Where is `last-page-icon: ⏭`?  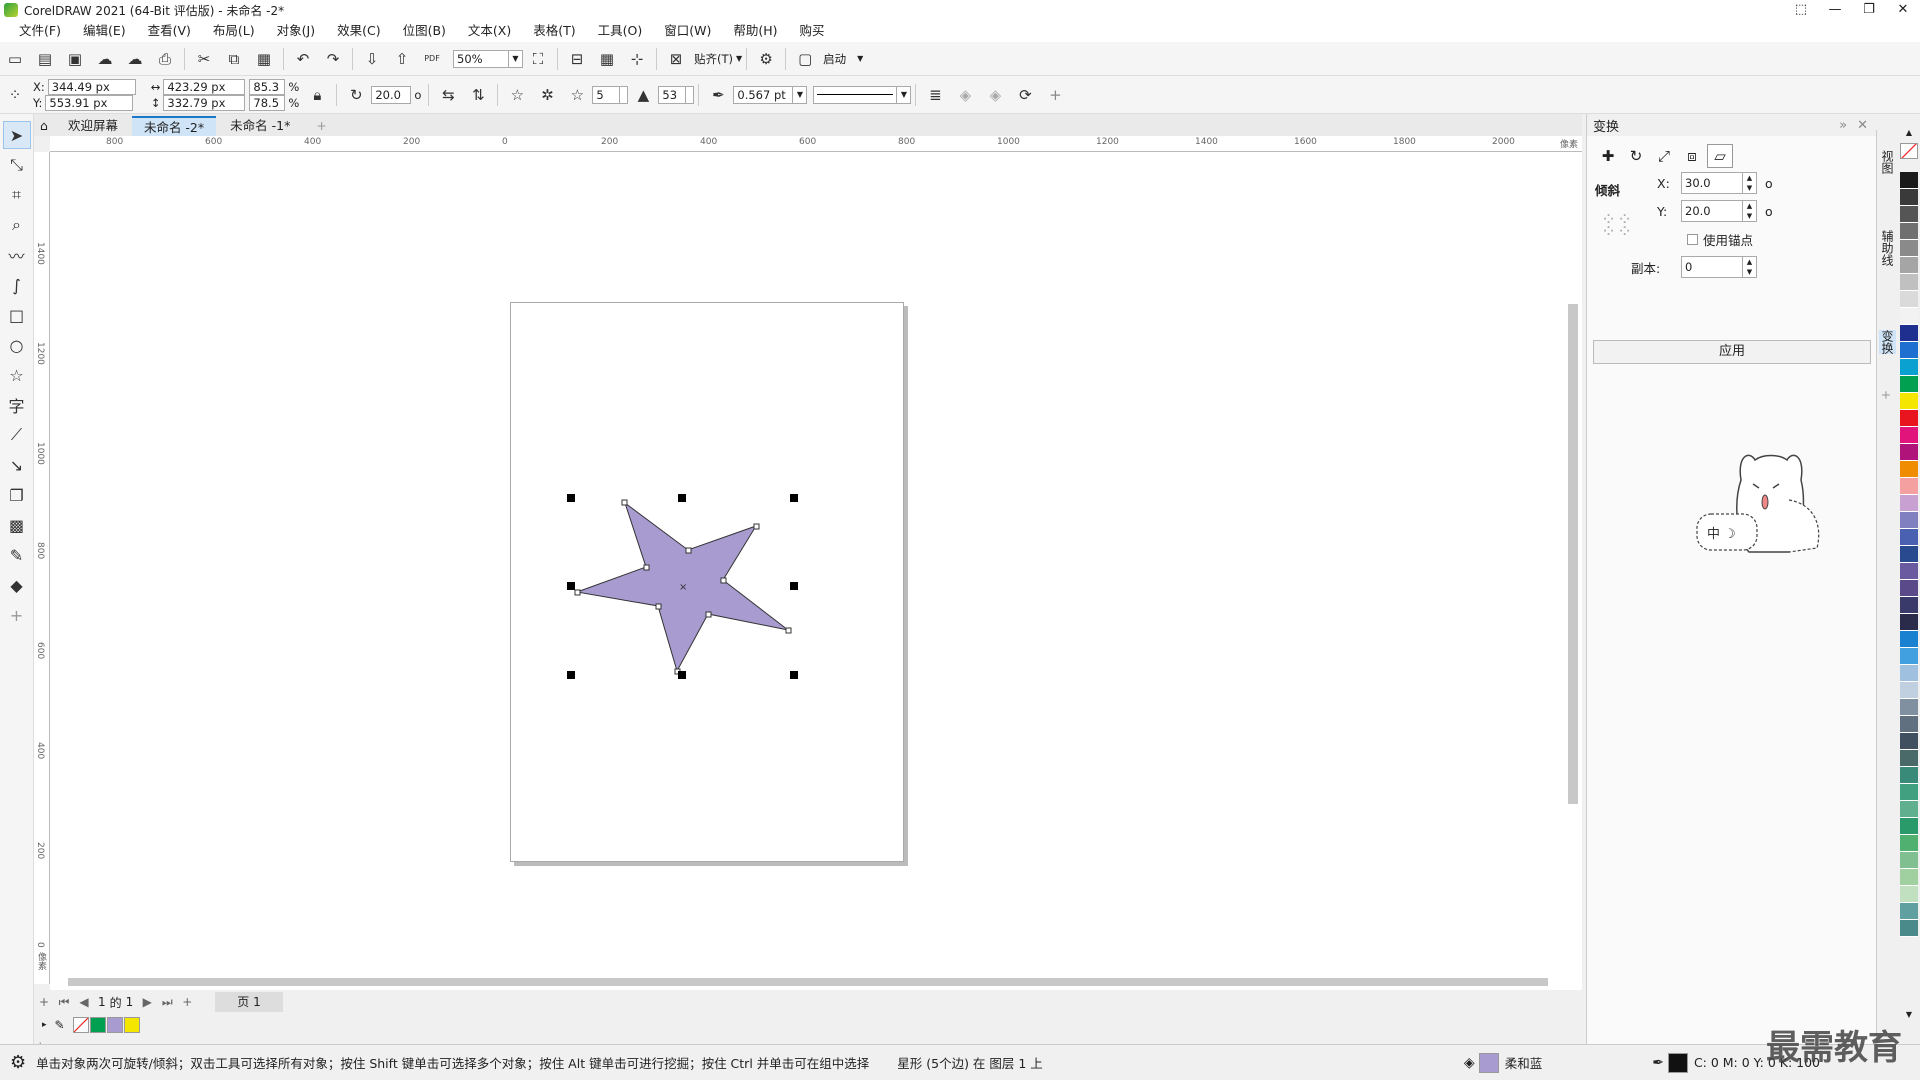
last-page-icon: ⏭ is located at coordinates (167, 1002).